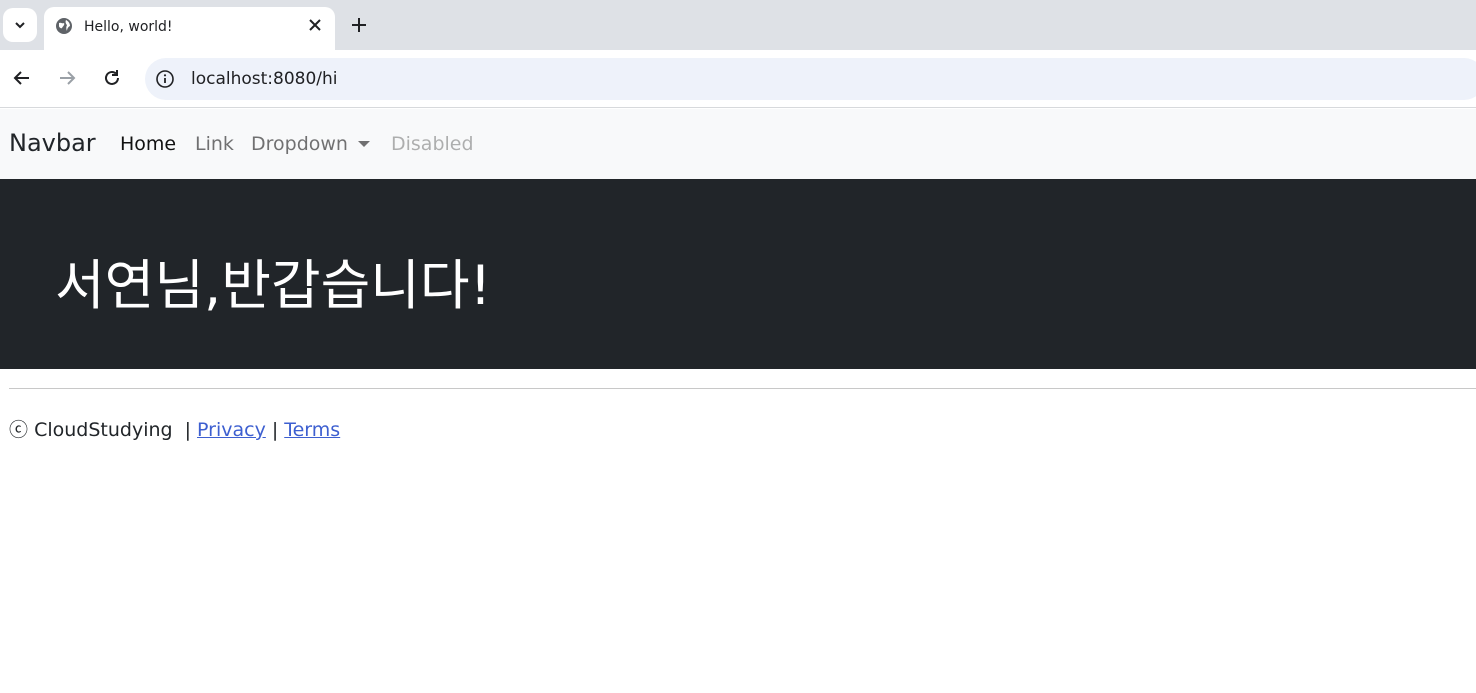  Describe the element at coordinates (359, 25) in the screenshot. I see `new-tab-icon` at that location.